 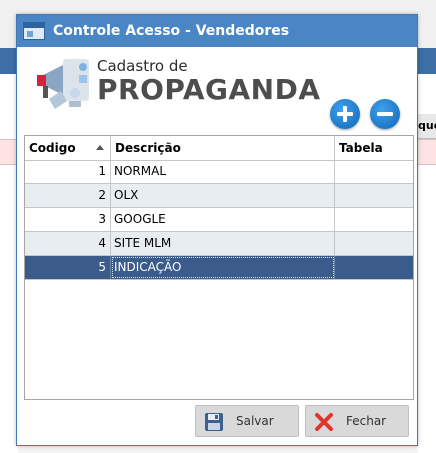 I want to click on cell-descricao: NORMAL, so click(x=223, y=171).